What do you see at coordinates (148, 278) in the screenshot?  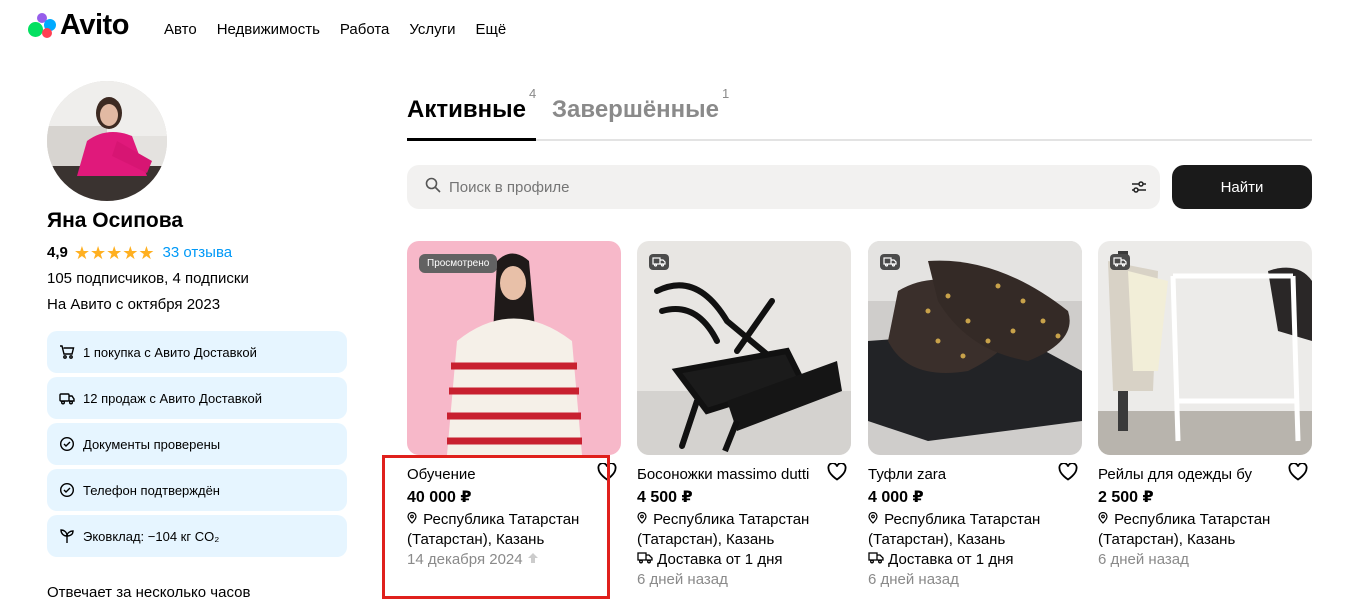 I see `subscribers-text: 105 подписчиков, 4 подписки` at bounding box center [148, 278].